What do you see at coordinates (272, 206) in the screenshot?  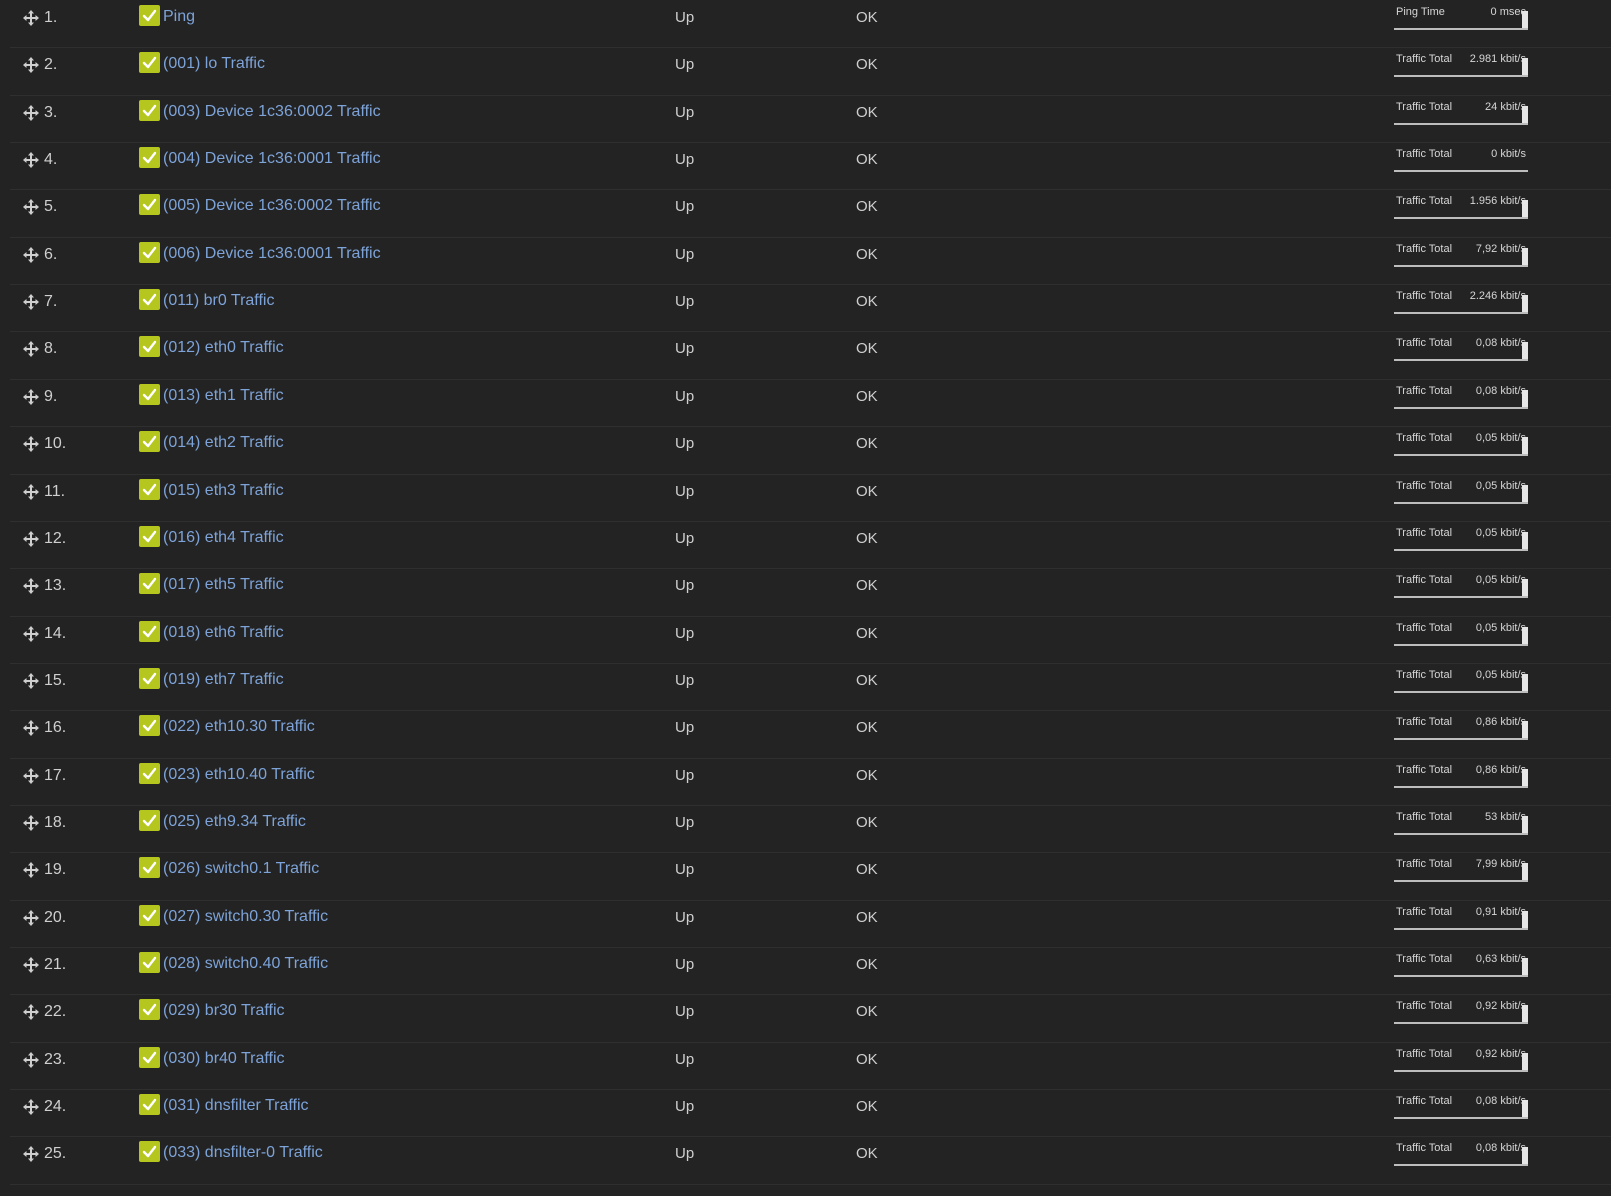 I see `sensor-name-link: (005) Device 1c36:0002 Traffic` at bounding box center [272, 206].